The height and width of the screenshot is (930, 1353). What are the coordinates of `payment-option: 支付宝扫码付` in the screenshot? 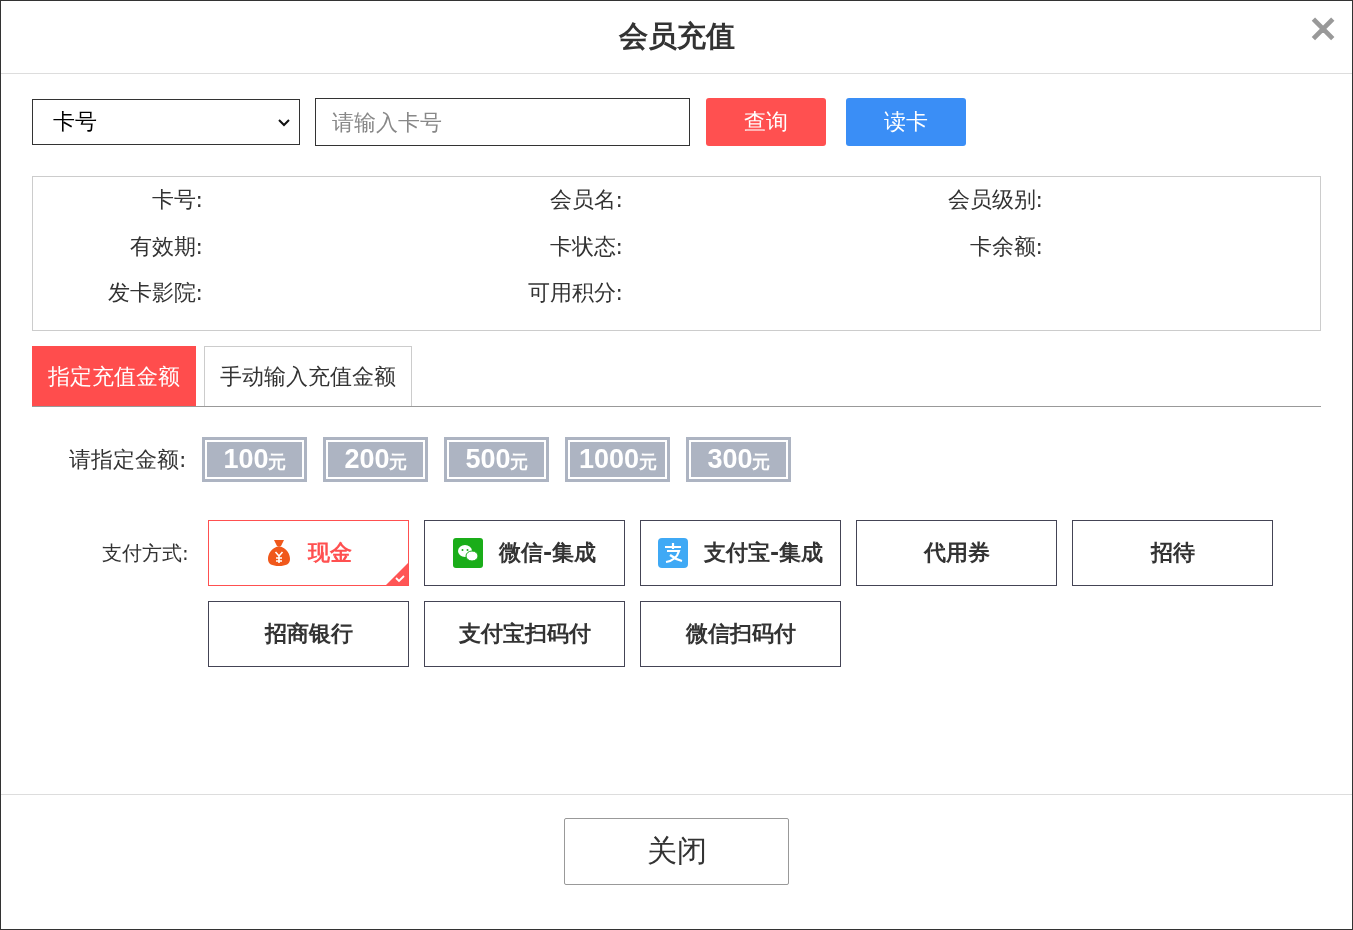 It's located at (524, 634).